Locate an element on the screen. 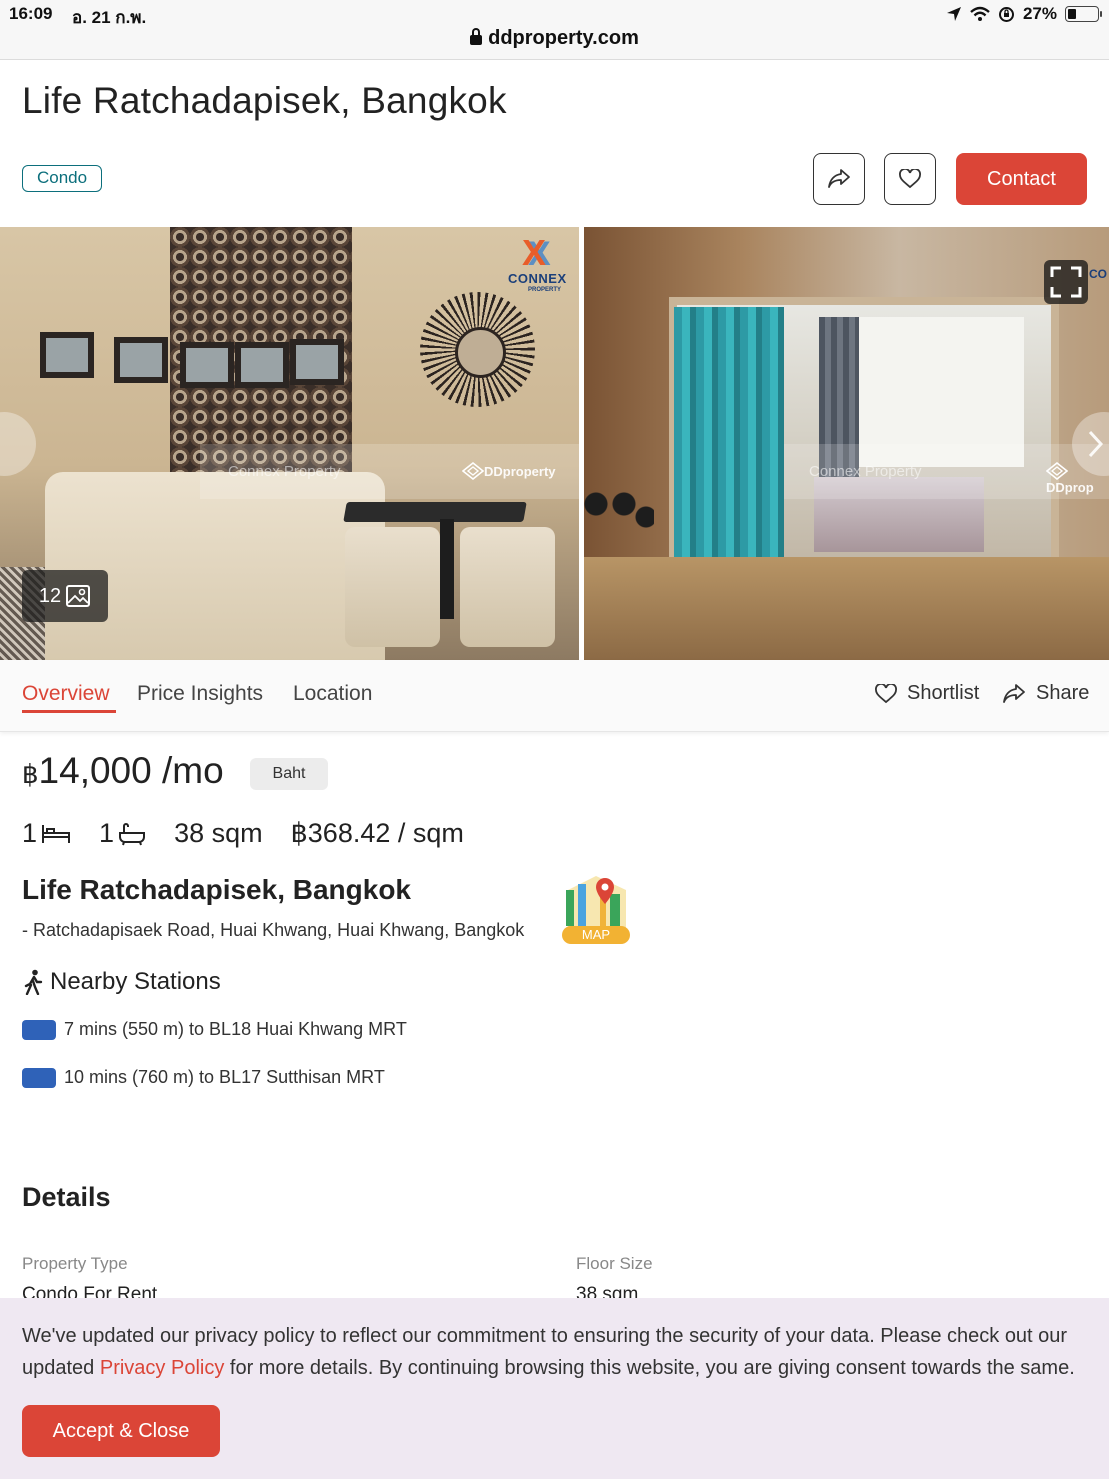 This screenshot has width=1109, height=1479. share-button is located at coordinates (839, 179).